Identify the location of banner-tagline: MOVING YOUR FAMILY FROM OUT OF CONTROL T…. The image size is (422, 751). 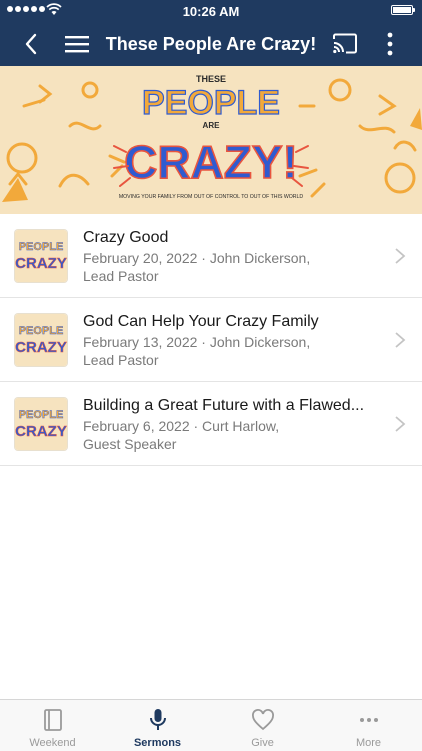
(211, 197).